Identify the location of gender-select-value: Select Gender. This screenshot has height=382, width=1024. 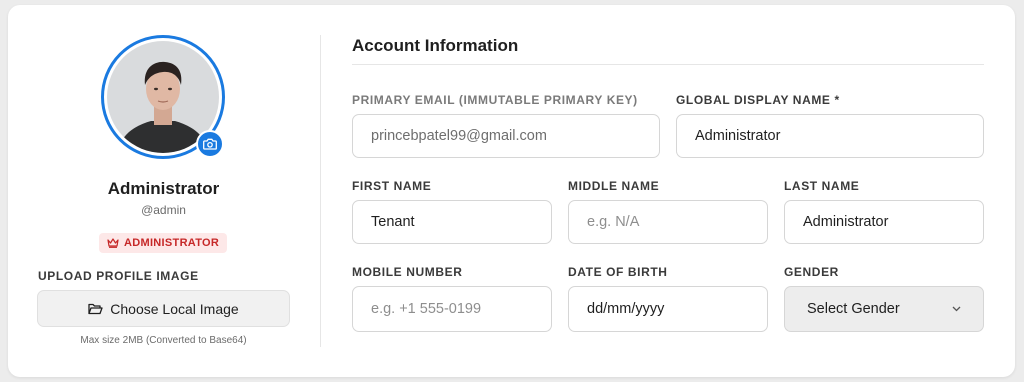
(853, 309).